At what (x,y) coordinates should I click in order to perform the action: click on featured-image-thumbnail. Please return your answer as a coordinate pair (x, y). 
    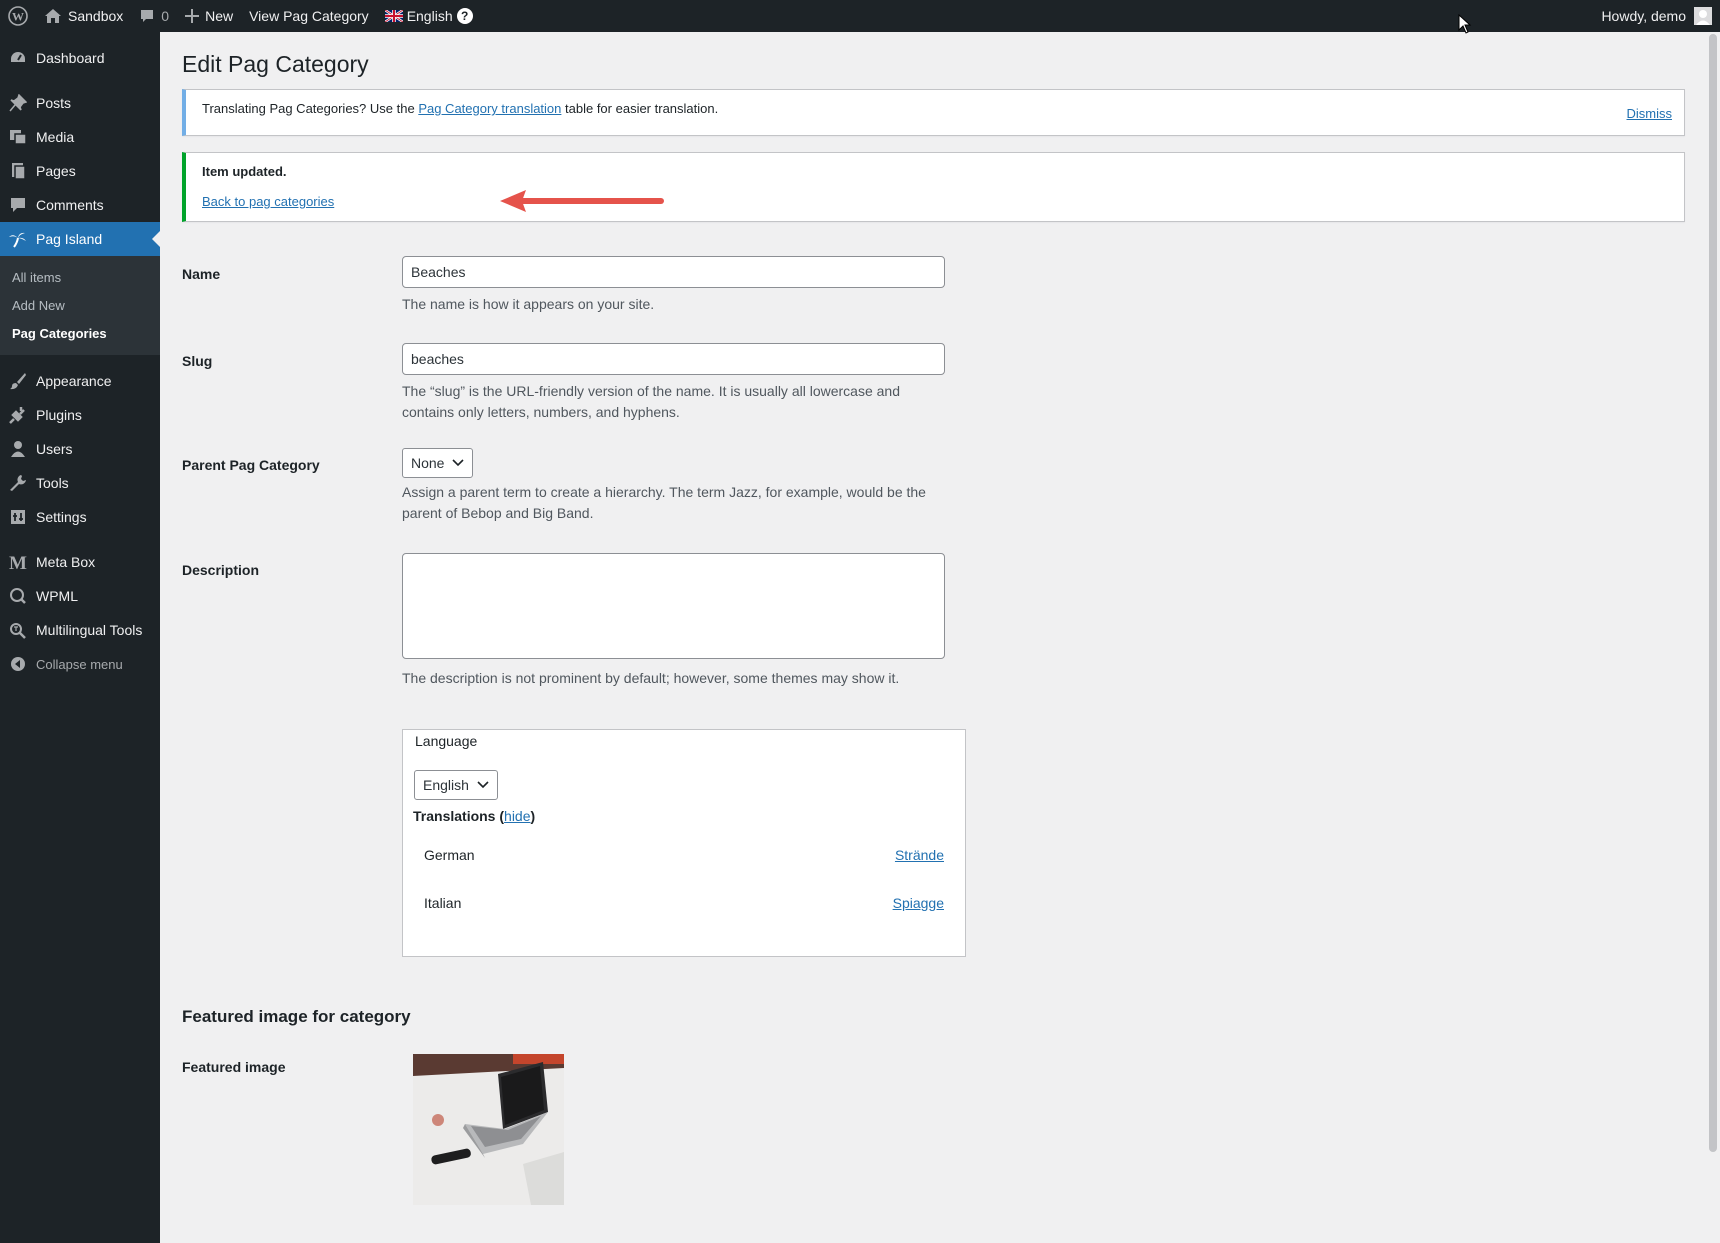
    Looking at the image, I should click on (488, 1129).